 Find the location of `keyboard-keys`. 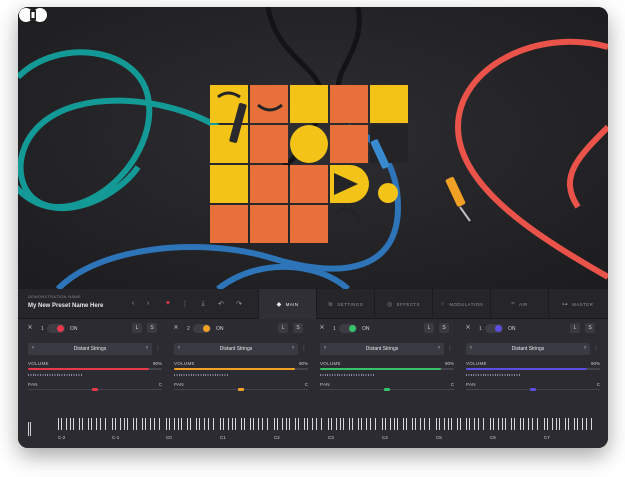

keyboard-keys is located at coordinates (328, 424).